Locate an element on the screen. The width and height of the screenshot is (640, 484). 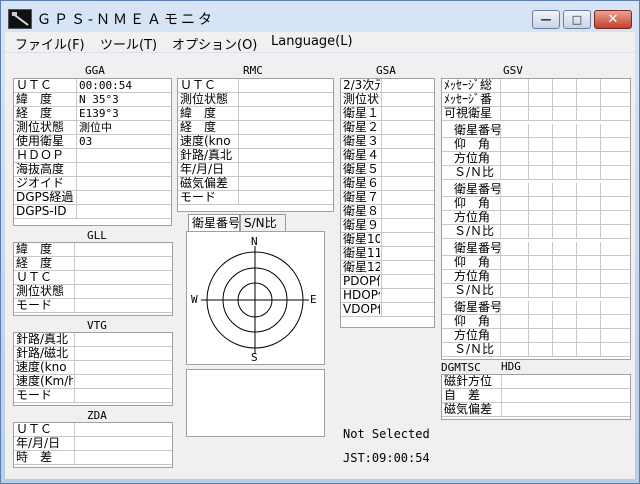
gll-panel: 緯 度経 度 ＵＴＣ 測位状態 モード is located at coordinates (93, 279).